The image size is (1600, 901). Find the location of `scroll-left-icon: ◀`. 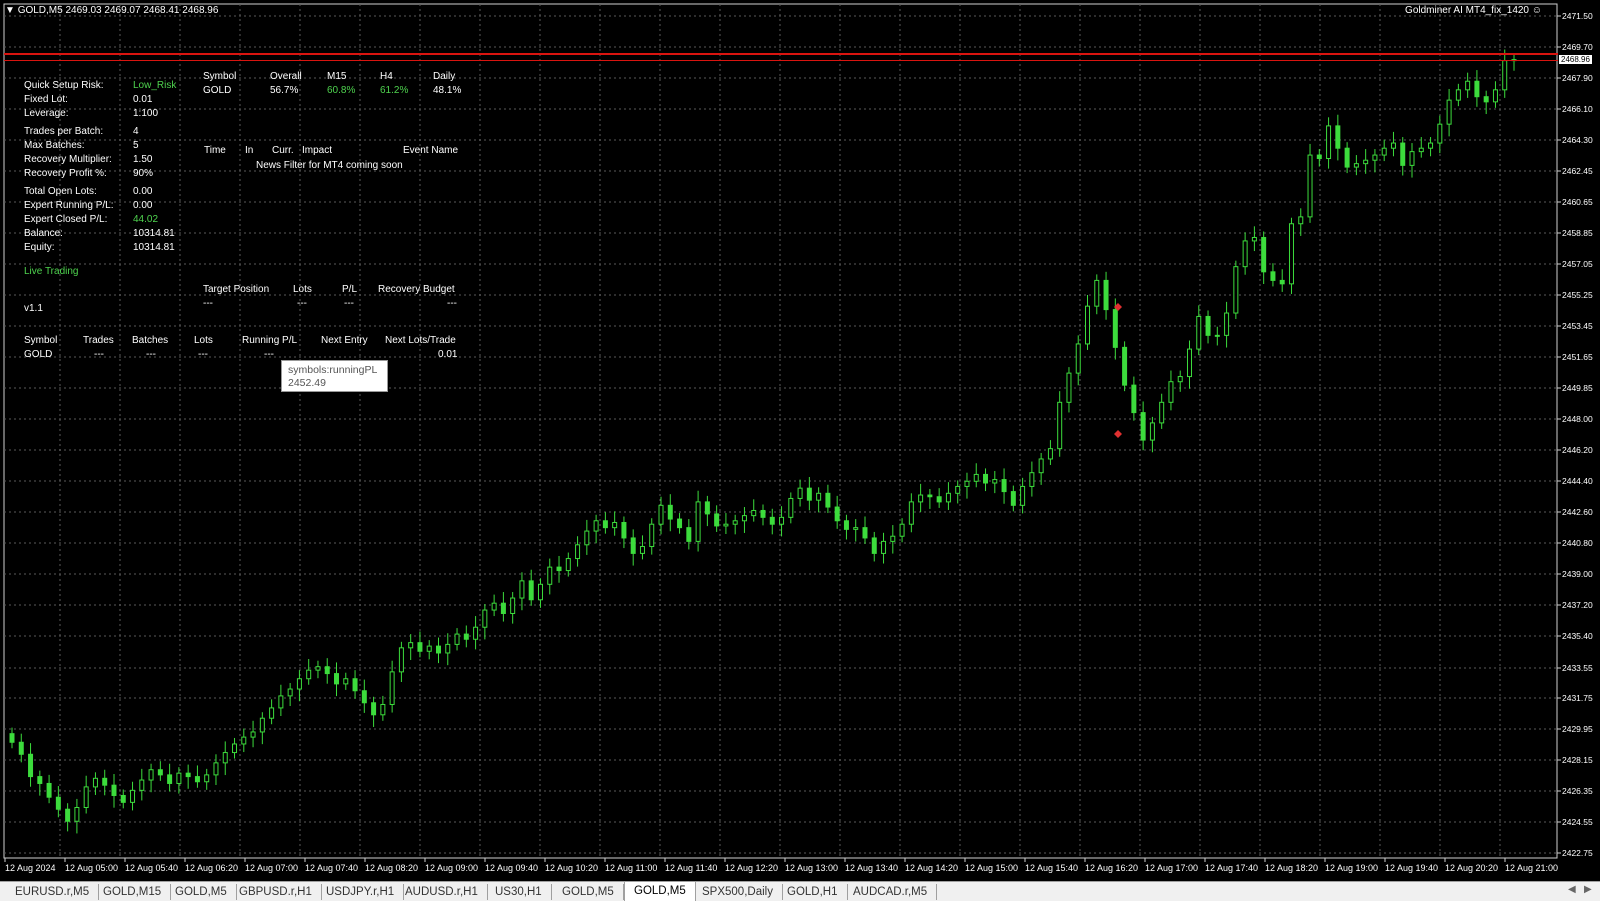

scroll-left-icon: ◀ is located at coordinates (1572, 889).